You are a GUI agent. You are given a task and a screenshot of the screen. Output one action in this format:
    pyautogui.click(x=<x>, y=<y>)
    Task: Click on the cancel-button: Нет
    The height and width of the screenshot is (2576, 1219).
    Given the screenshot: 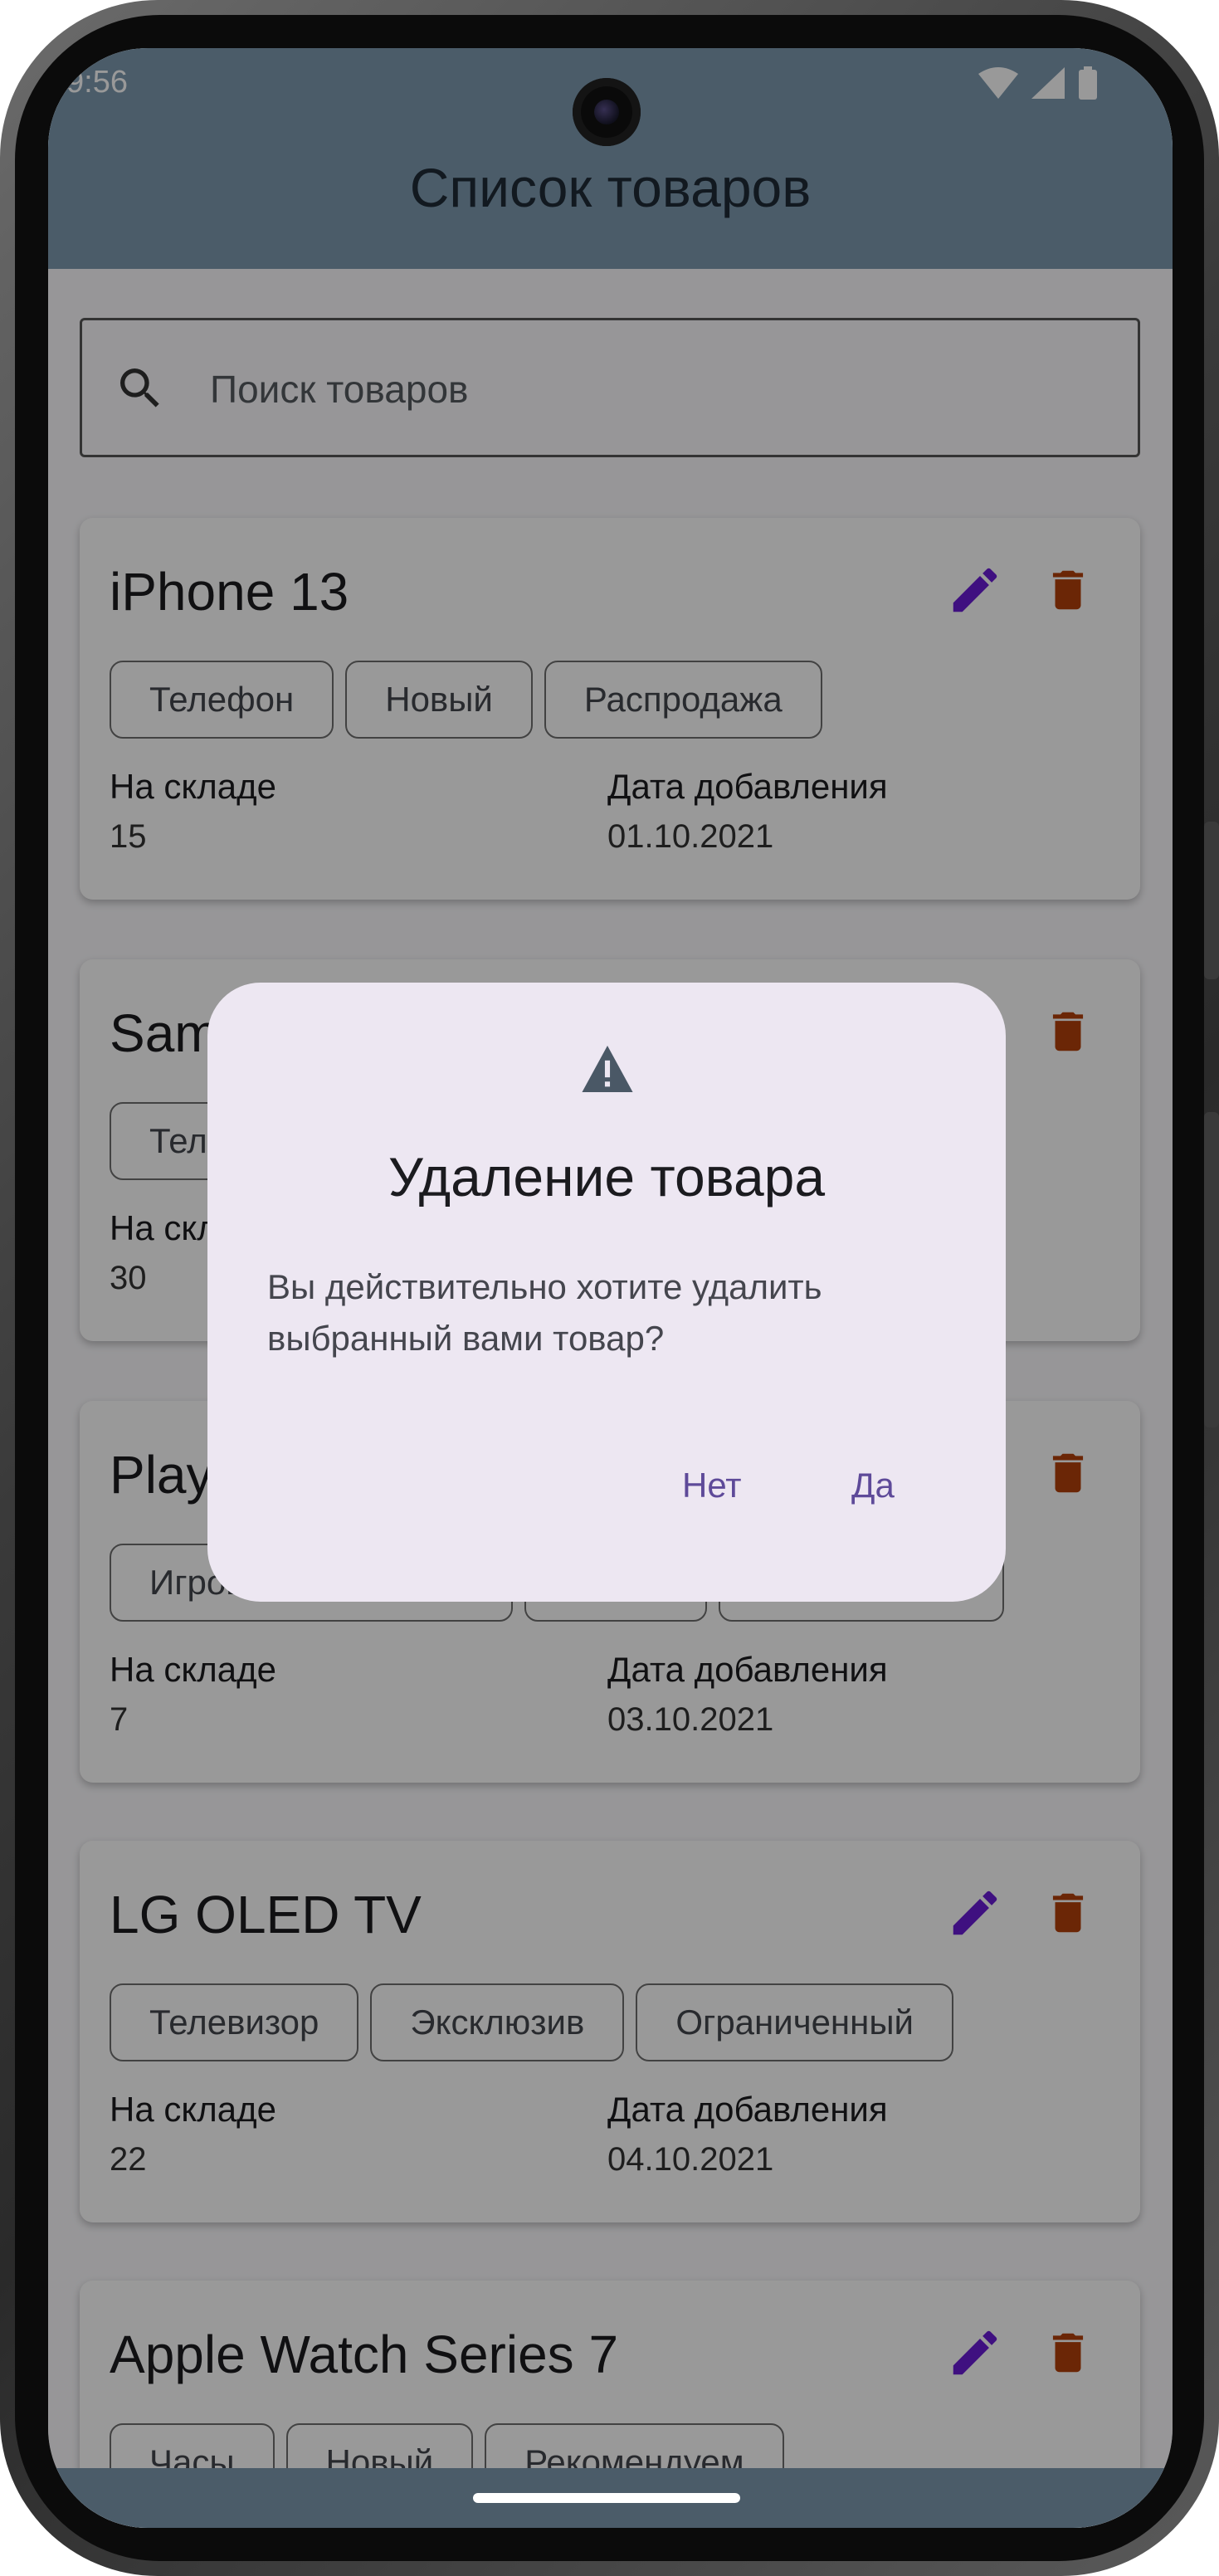 What is the action you would take?
    pyautogui.click(x=712, y=1486)
    